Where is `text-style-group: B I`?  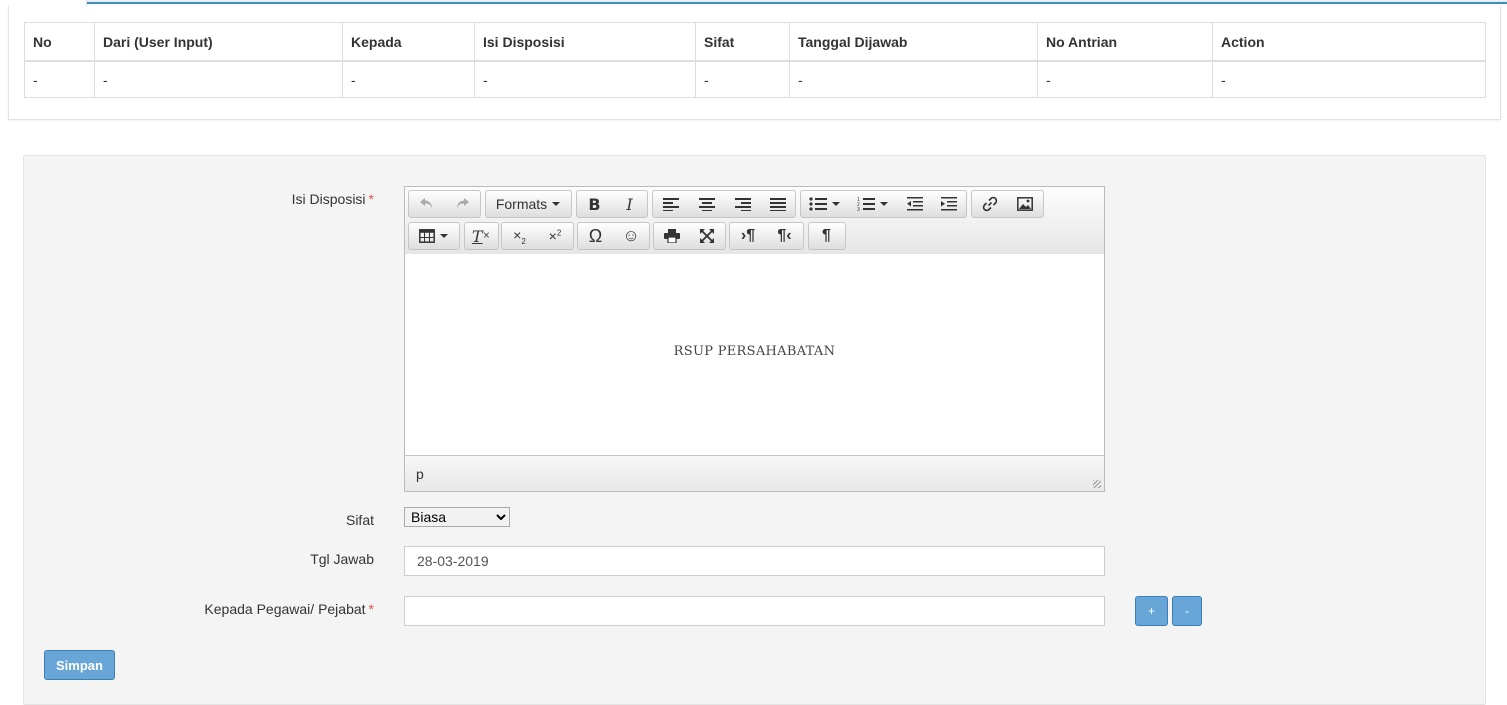 text-style-group: B I is located at coordinates (612, 204).